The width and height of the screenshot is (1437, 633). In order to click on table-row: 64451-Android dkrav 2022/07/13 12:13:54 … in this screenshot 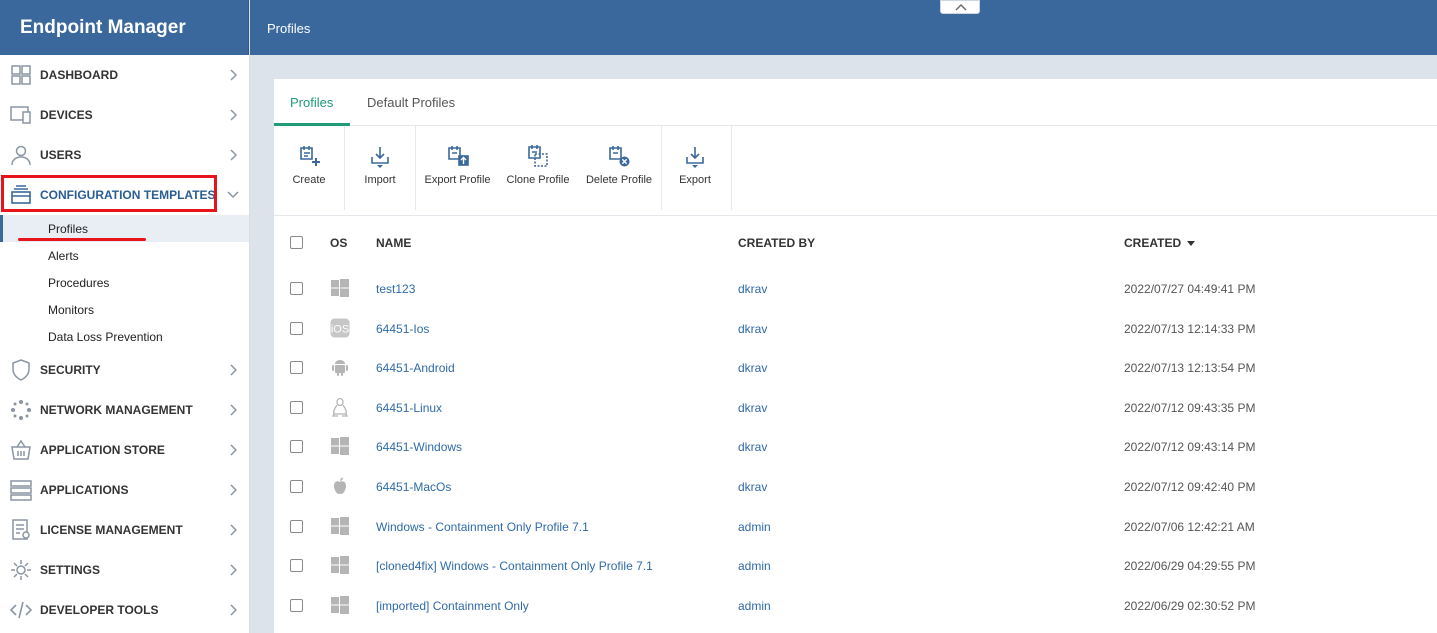, I will do `click(855, 368)`.